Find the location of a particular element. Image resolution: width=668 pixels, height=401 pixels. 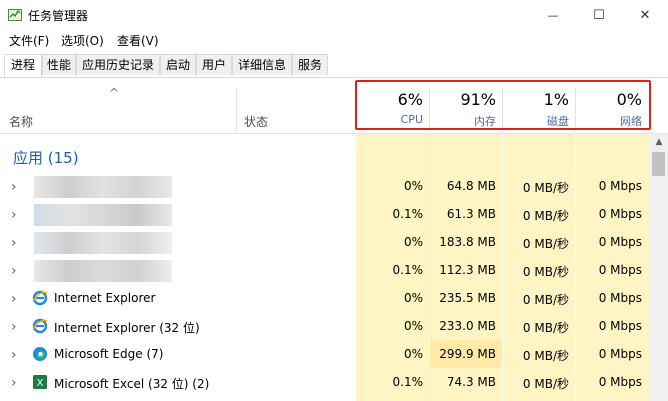

apps-group-title: 应用 (15) is located at coordinates (46, 157).